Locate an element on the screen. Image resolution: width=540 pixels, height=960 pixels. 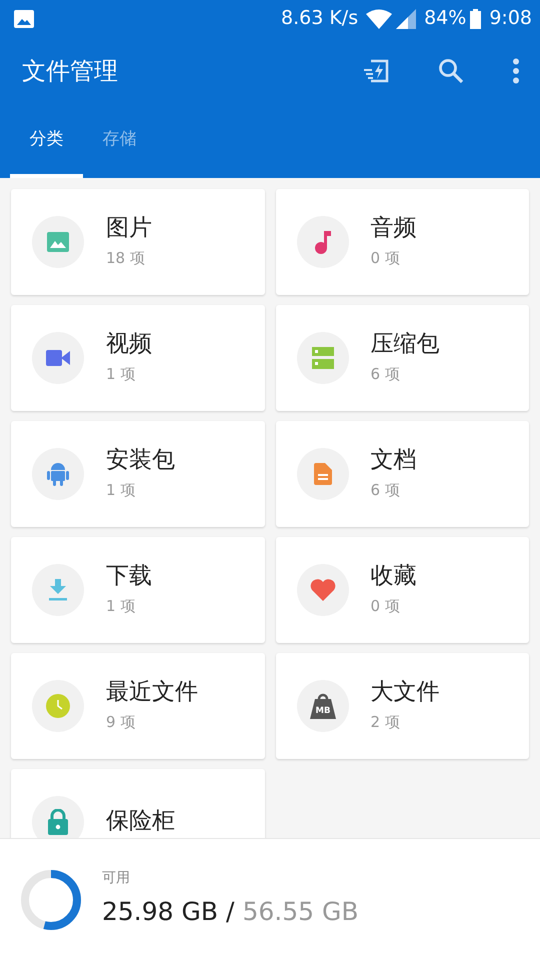
item-count: 18 项 is located at coordinates (126, 258).